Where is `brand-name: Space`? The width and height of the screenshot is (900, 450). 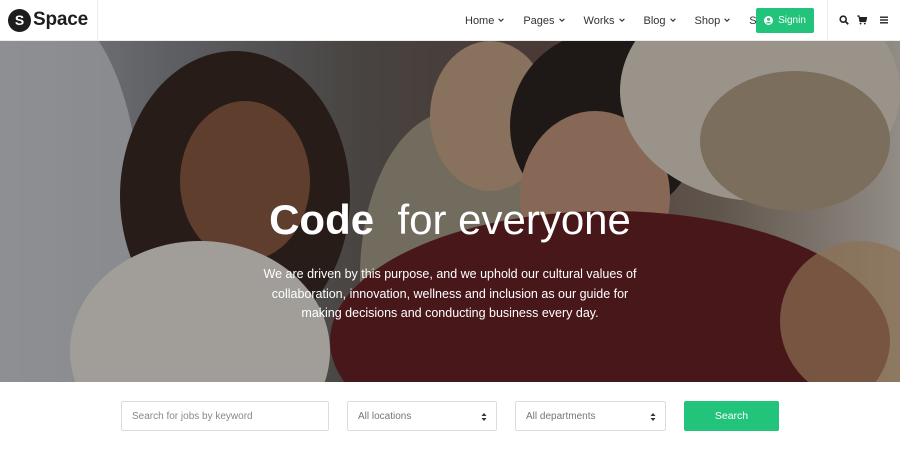 brand-name: Space is located at coordinates (60, 19).